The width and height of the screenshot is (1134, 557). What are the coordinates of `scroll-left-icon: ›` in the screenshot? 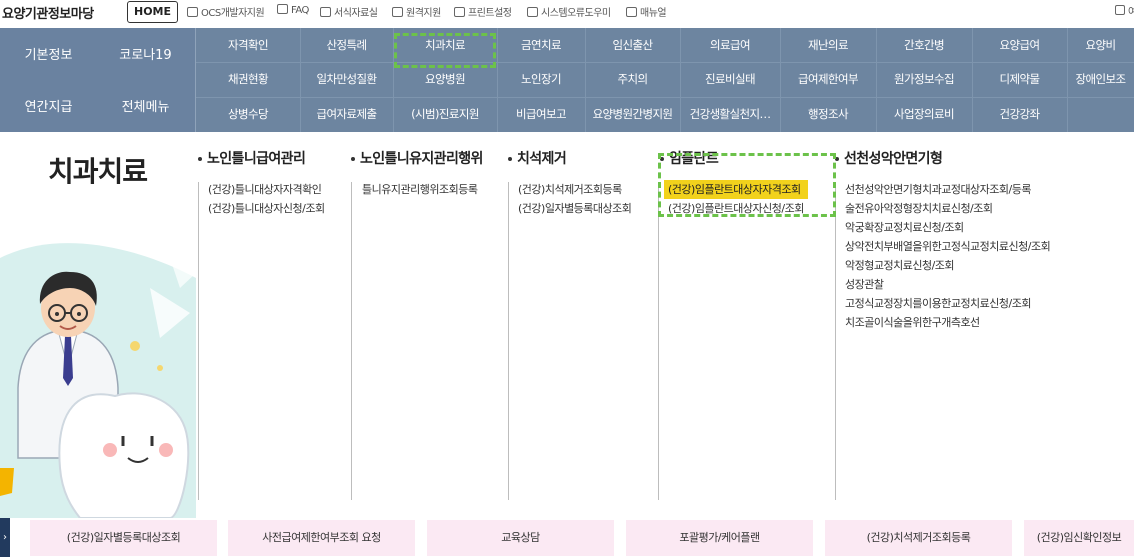 It's located at (5, 537).